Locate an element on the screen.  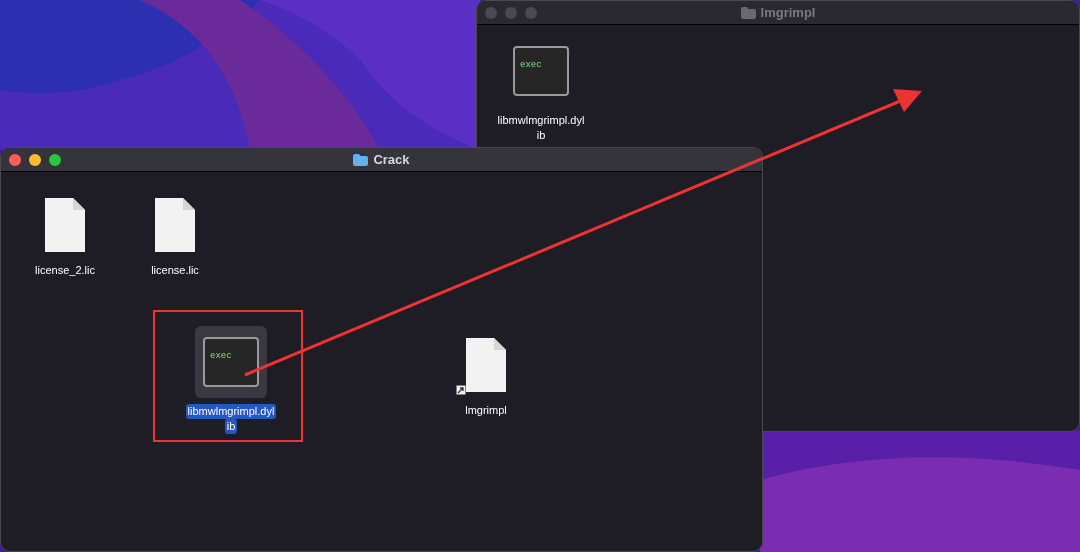
file-name: lmgrimpl is located at coordinates (486, 410).